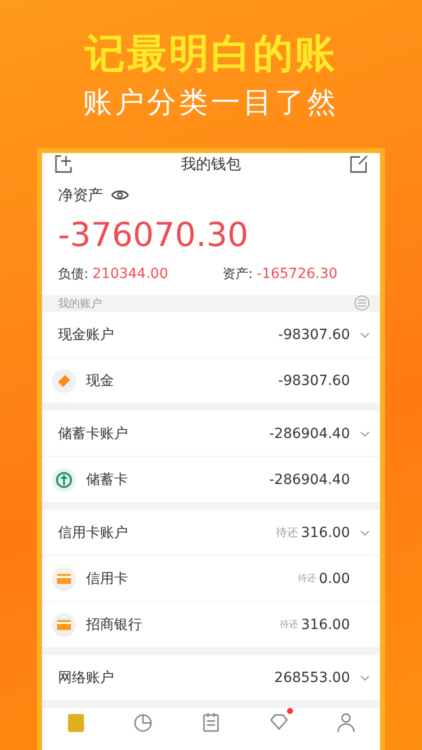 Image resolution: width=422 pixels, height=750 pixels. Describe the element at coordinates (182, 381) in the screenshot. I see `account-name: 现金` at that location.